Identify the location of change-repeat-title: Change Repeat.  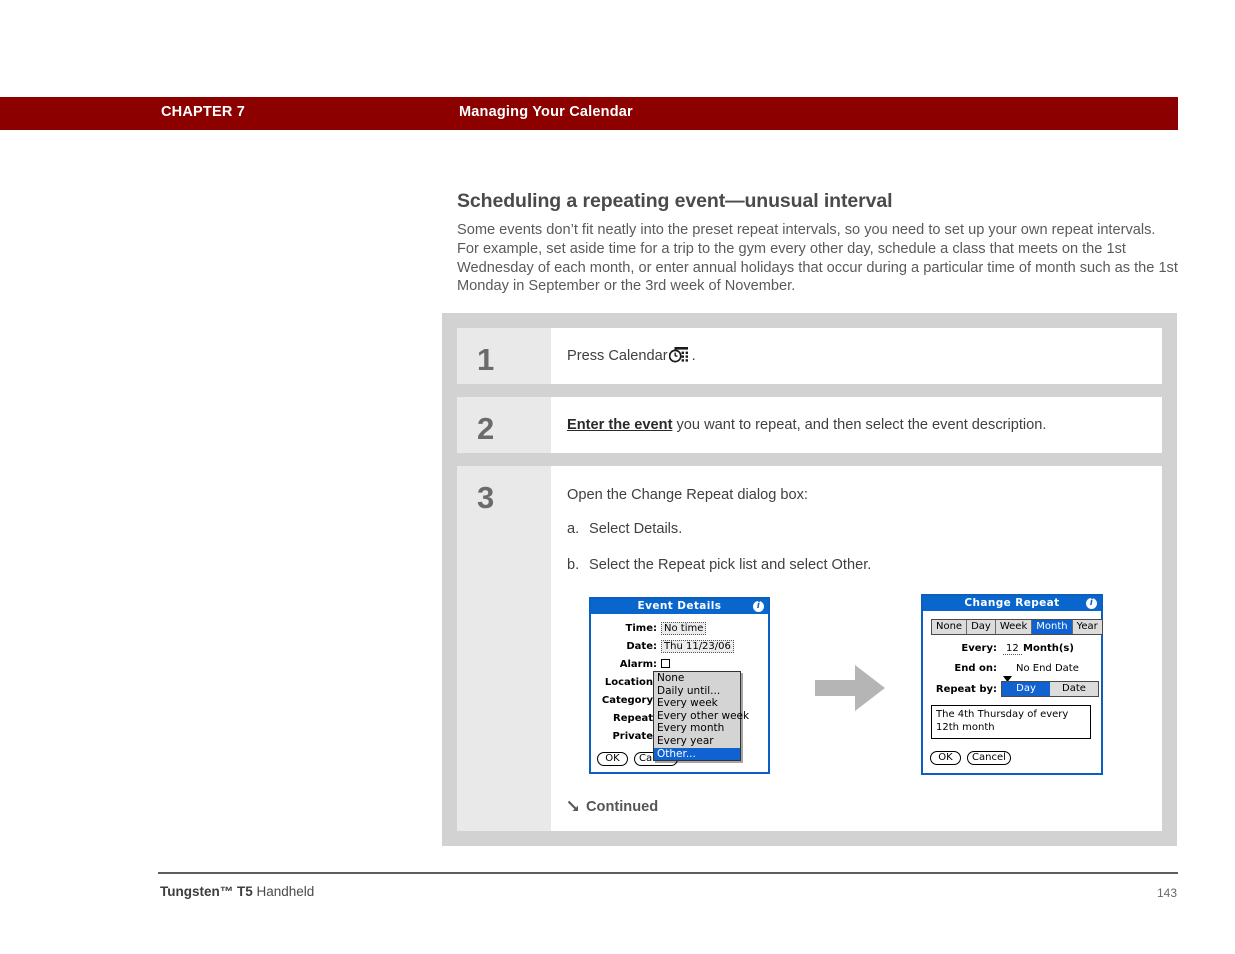
(1012, 603).